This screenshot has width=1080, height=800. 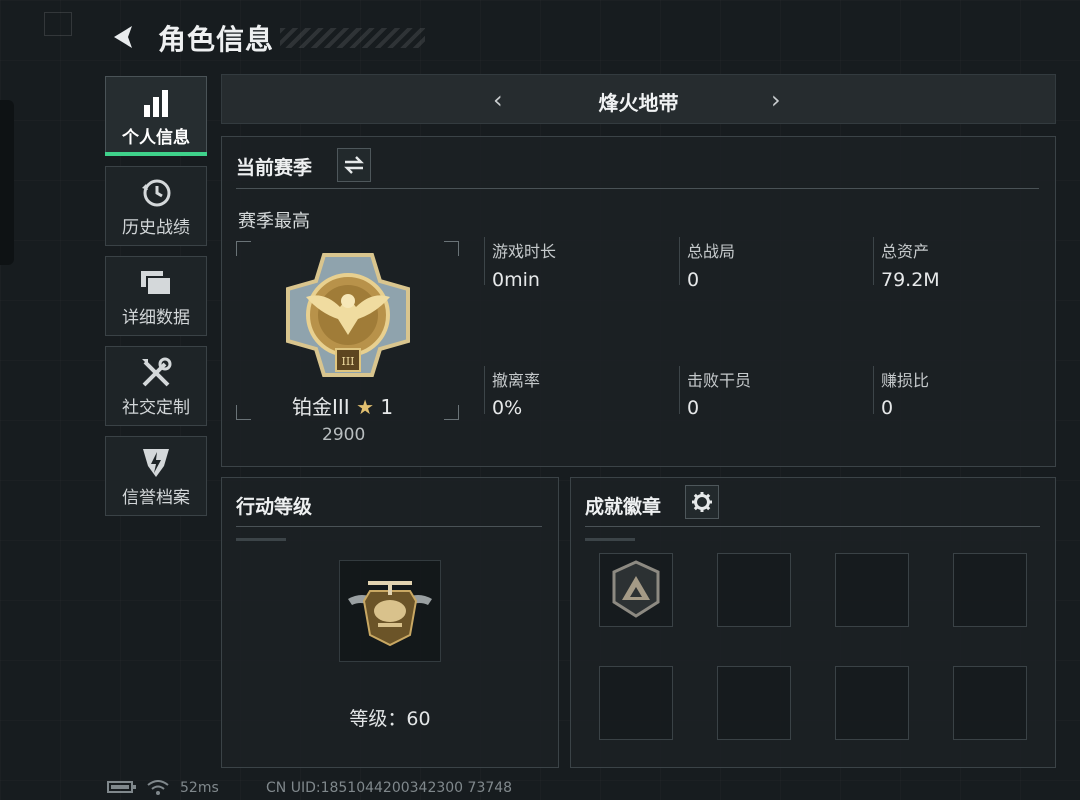 I want to click on back-arrow-icon, so click(x=123, y=37).